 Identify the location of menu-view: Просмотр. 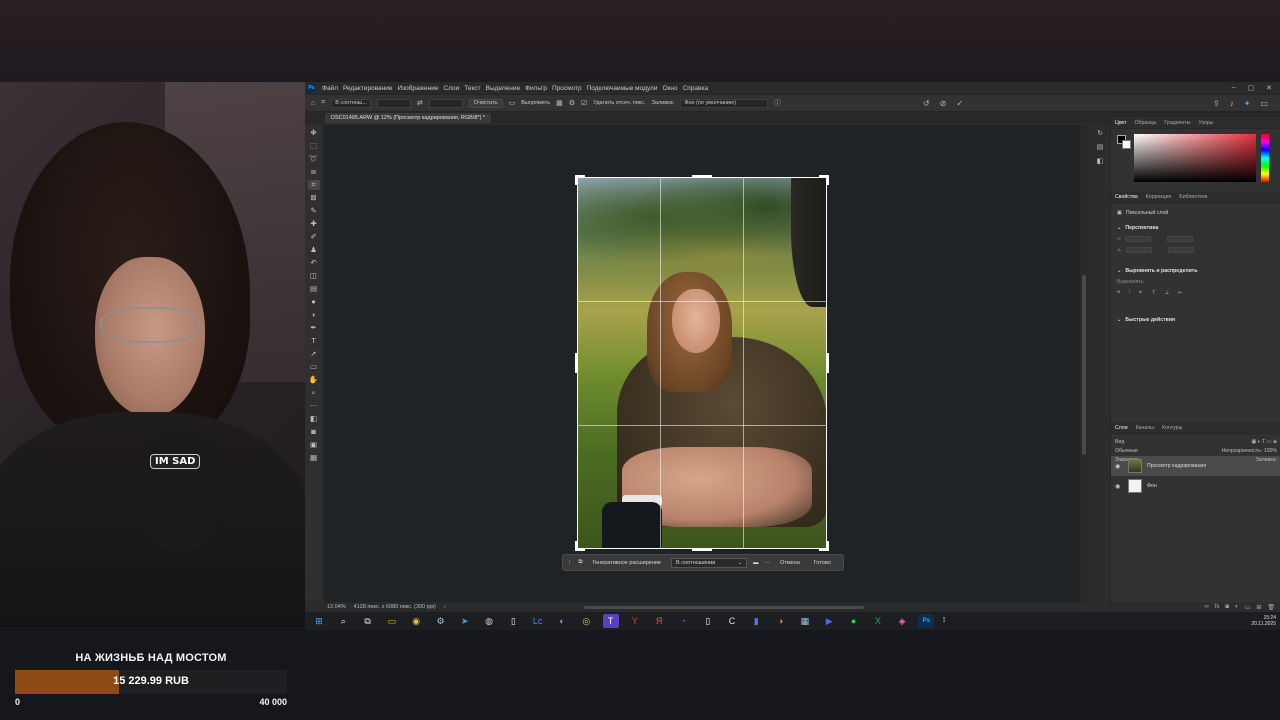
(567, 88).